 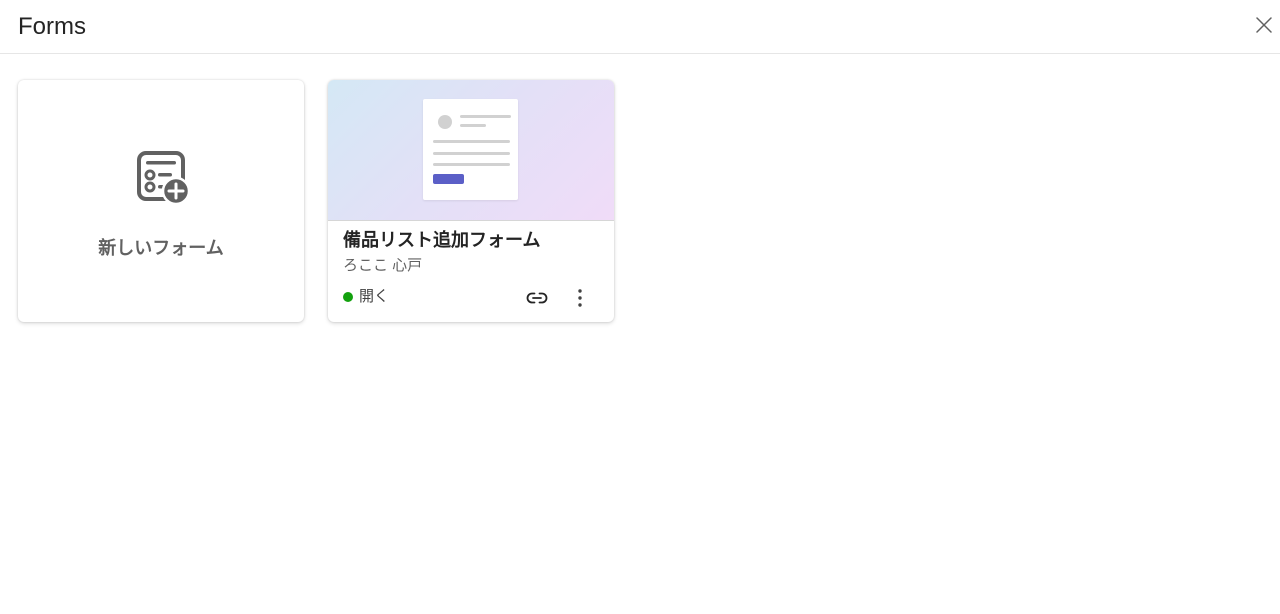 What do you see at coordinates (442, 240) in the screenshot?
I see `form-title: 備品リスト追加フォーム` at bounding box center [442, 240].